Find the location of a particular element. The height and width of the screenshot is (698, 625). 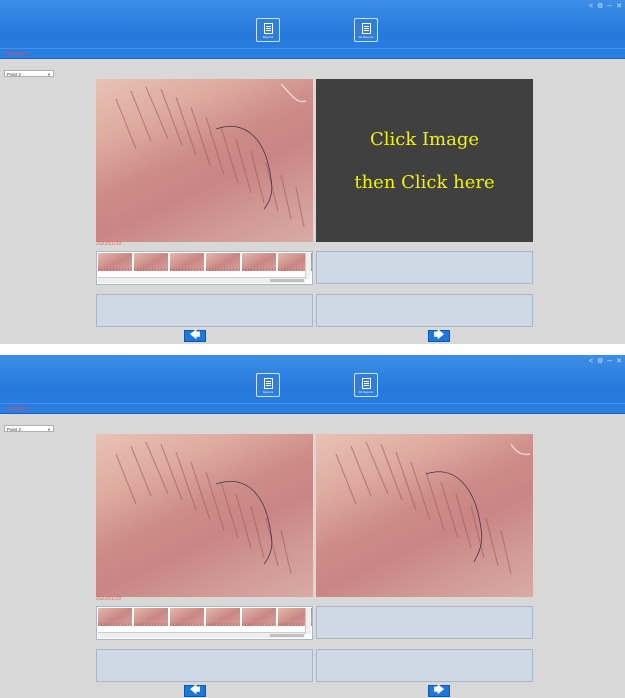

right-image is located at coordinates (424, 515).